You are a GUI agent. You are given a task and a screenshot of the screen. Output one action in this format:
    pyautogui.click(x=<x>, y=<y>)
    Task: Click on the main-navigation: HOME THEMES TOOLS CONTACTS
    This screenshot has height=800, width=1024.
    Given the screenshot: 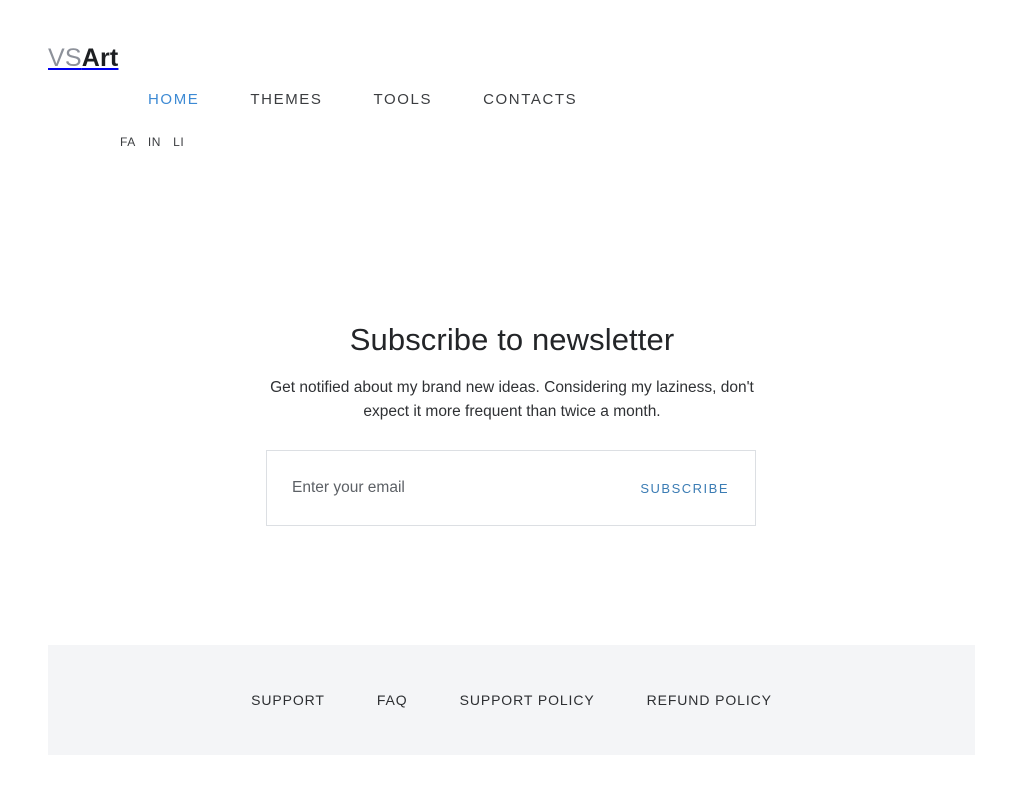 What is the action you would take?
    pyautogui.click(x=362, y=100)
    